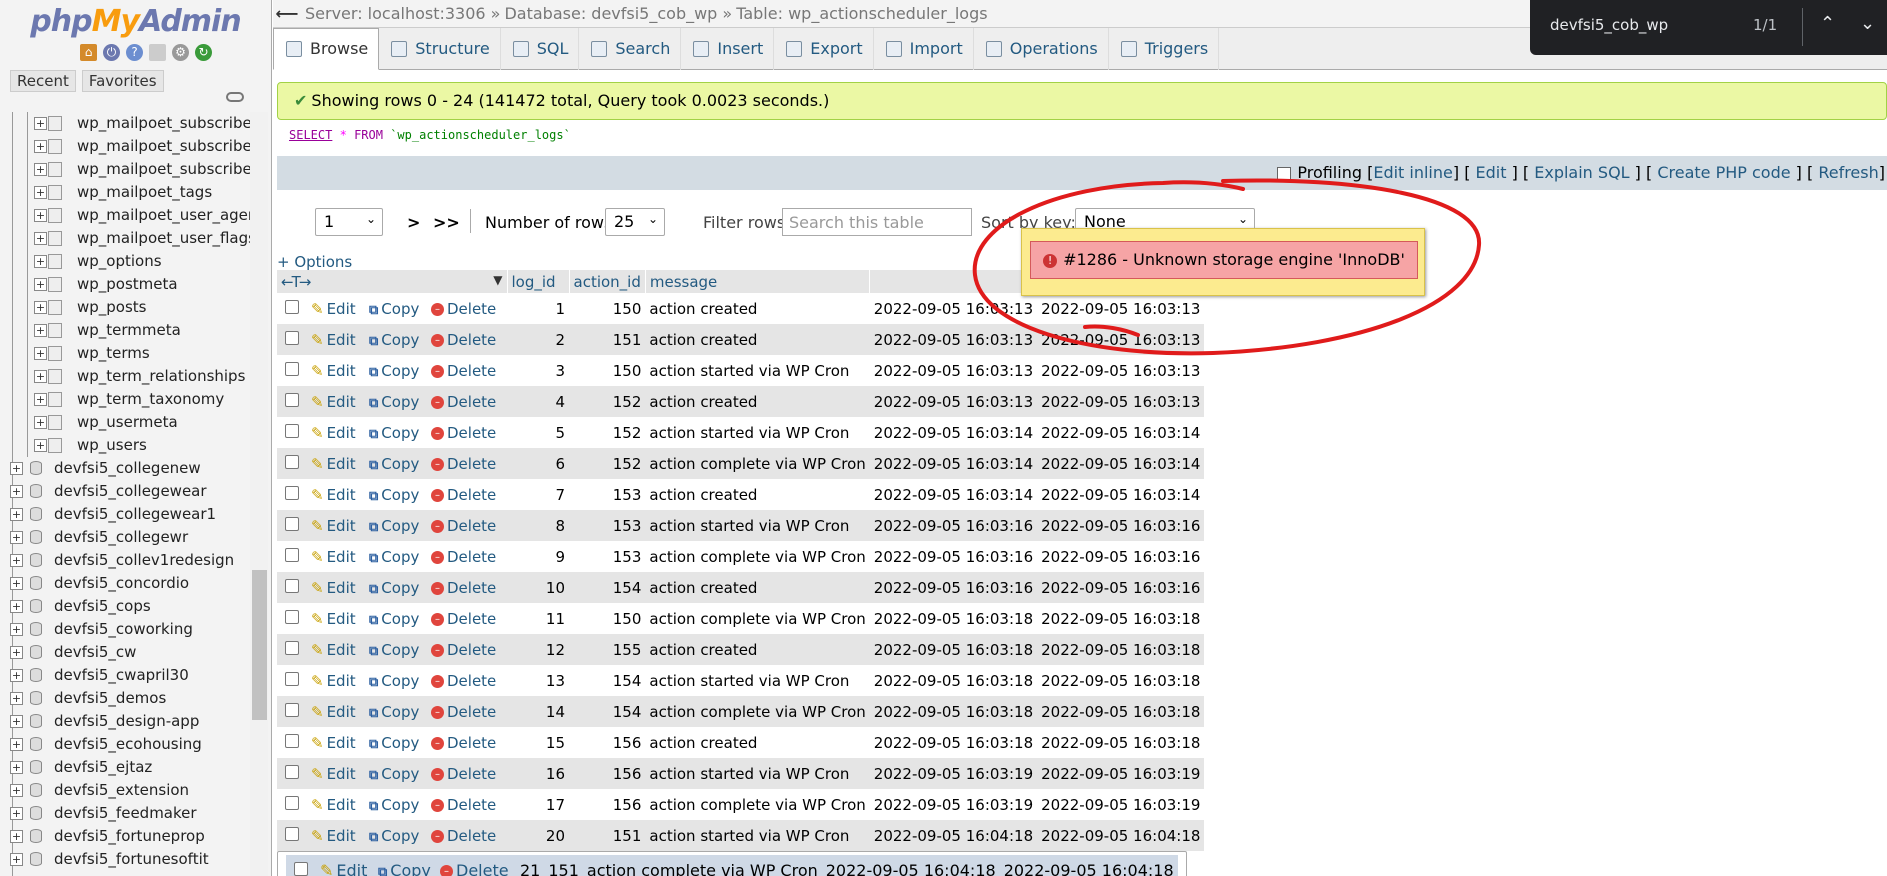 This screenshot has height=876, width=1887. What do you see at coordinates (95, 652) in the screenshot?
I see `tree-database-label: devfsi5_cw` at bounding box center [95, 652].